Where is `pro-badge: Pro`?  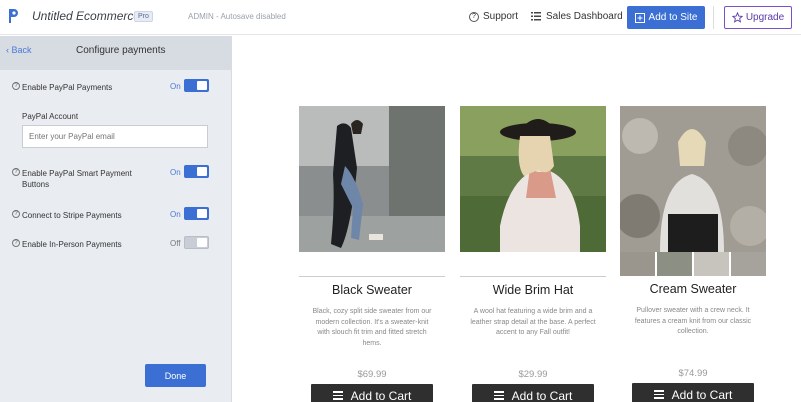 pro-badge: Pro is located at coordinates (143, 16).